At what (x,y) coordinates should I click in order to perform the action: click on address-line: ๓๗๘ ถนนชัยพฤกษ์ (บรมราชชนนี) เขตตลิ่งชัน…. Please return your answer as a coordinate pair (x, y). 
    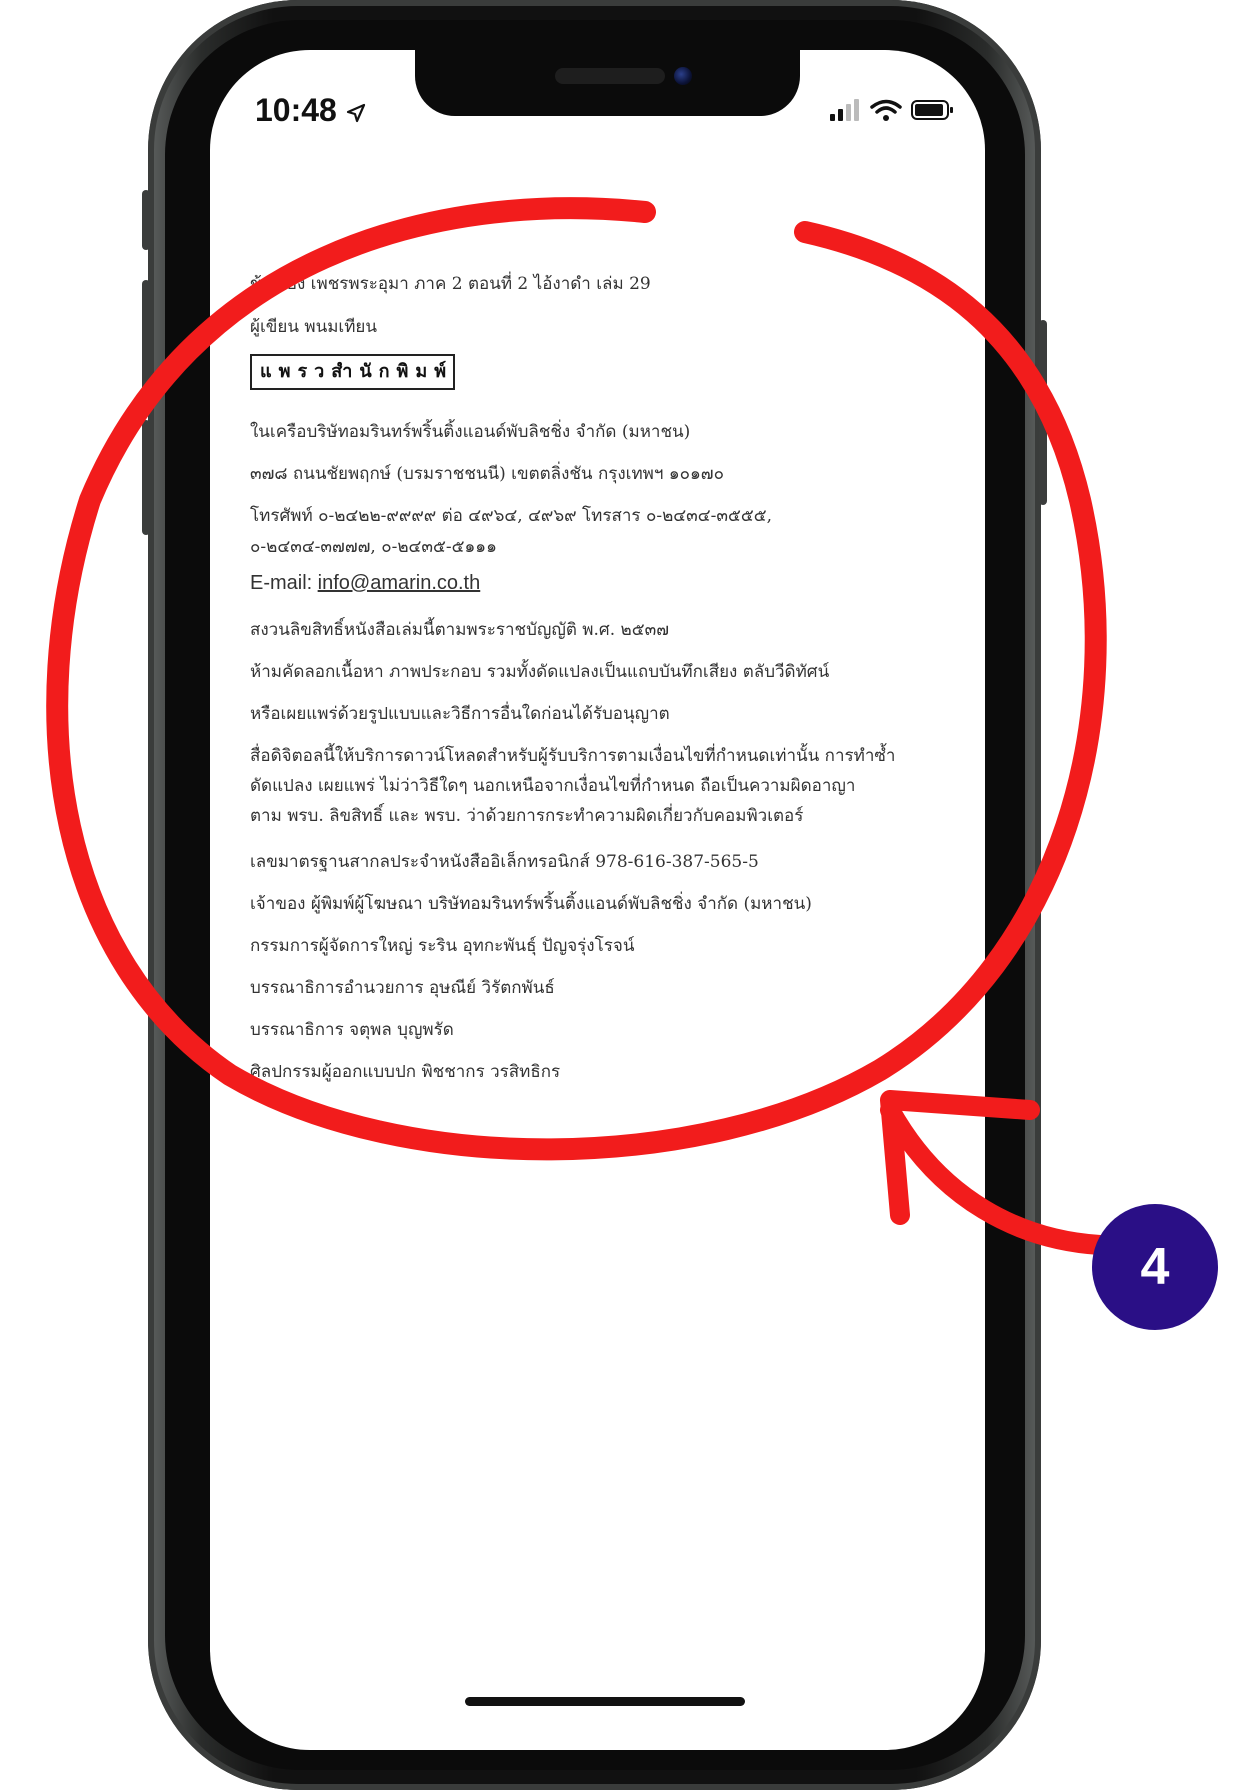
    Looking at the image, I should click on (487, 474).